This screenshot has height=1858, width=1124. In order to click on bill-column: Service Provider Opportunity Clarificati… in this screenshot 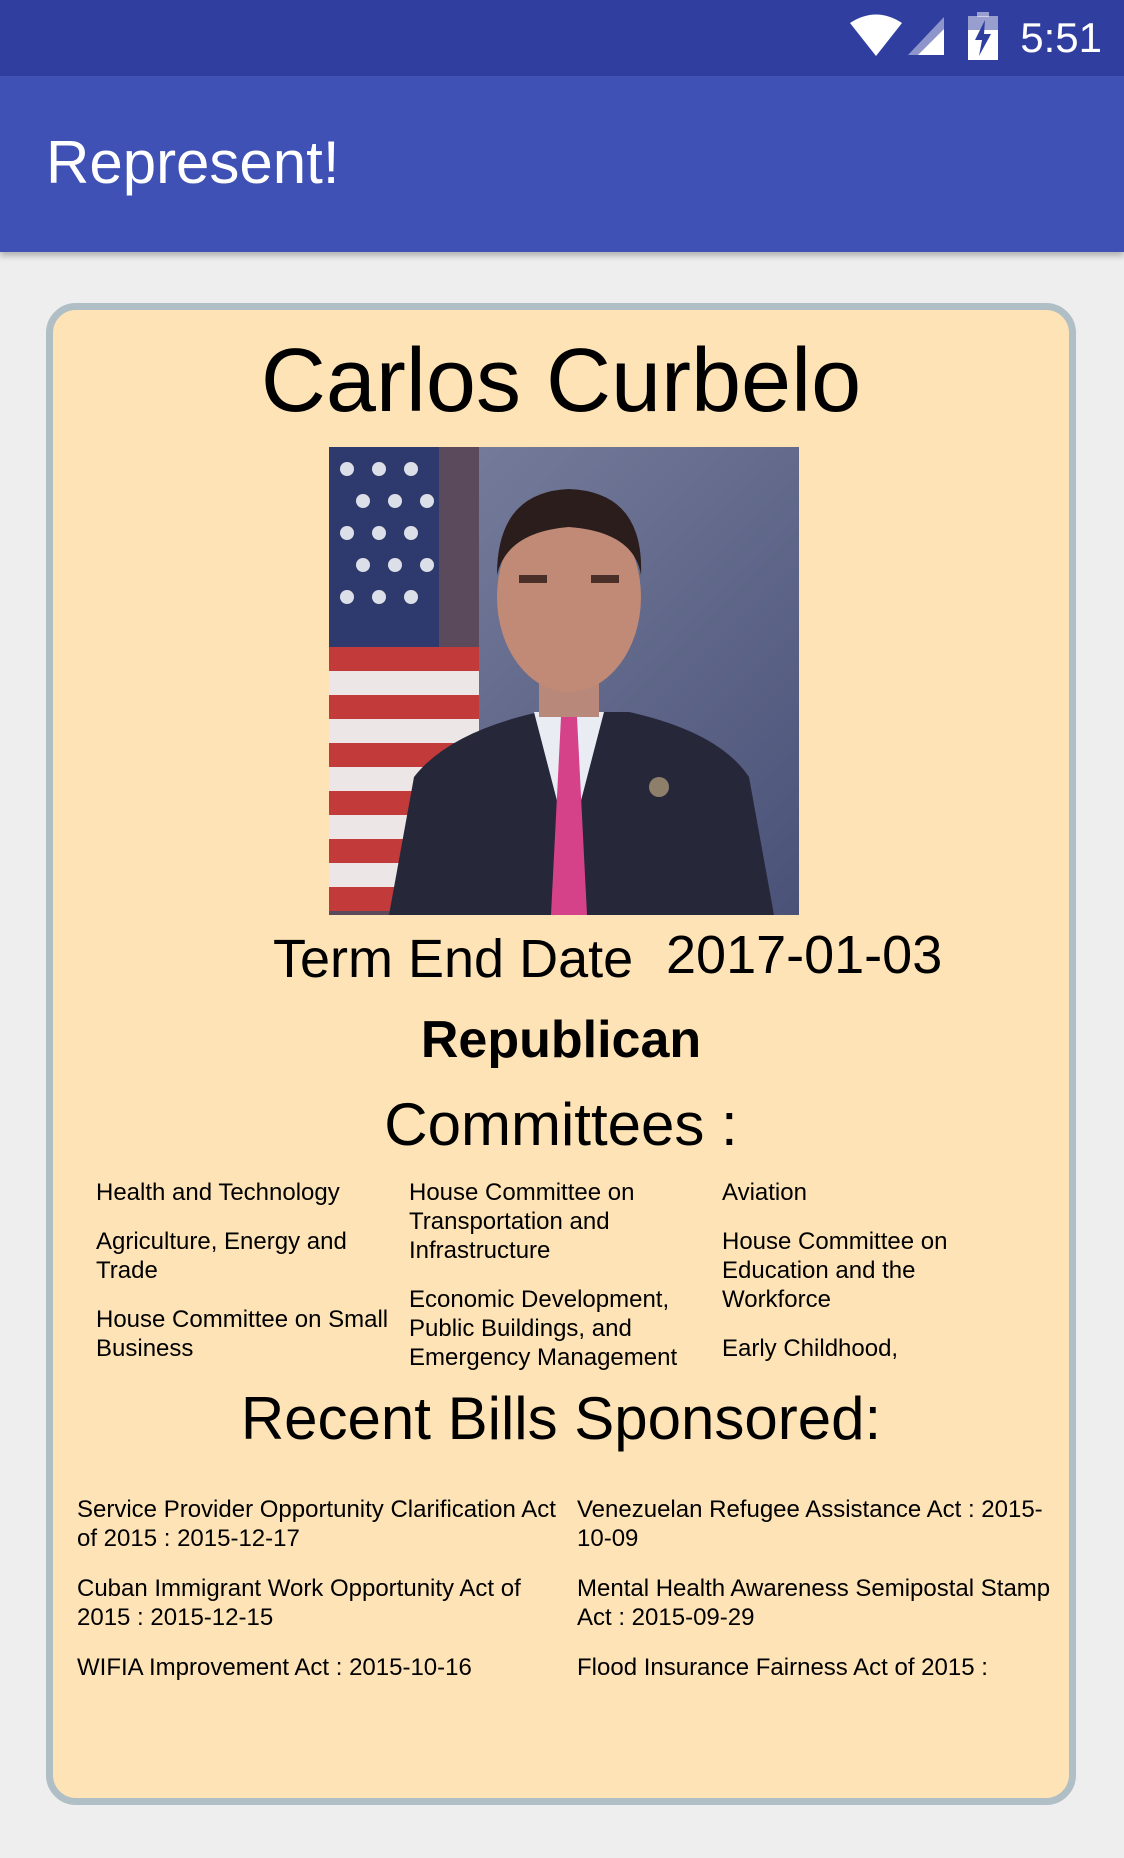, I will do `click(327, 1610)`.